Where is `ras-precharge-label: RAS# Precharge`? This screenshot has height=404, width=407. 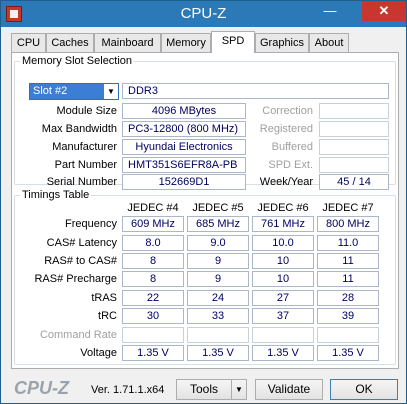 ras-precharge-label: RAS# Precharge is located at coordinates (75, 279).